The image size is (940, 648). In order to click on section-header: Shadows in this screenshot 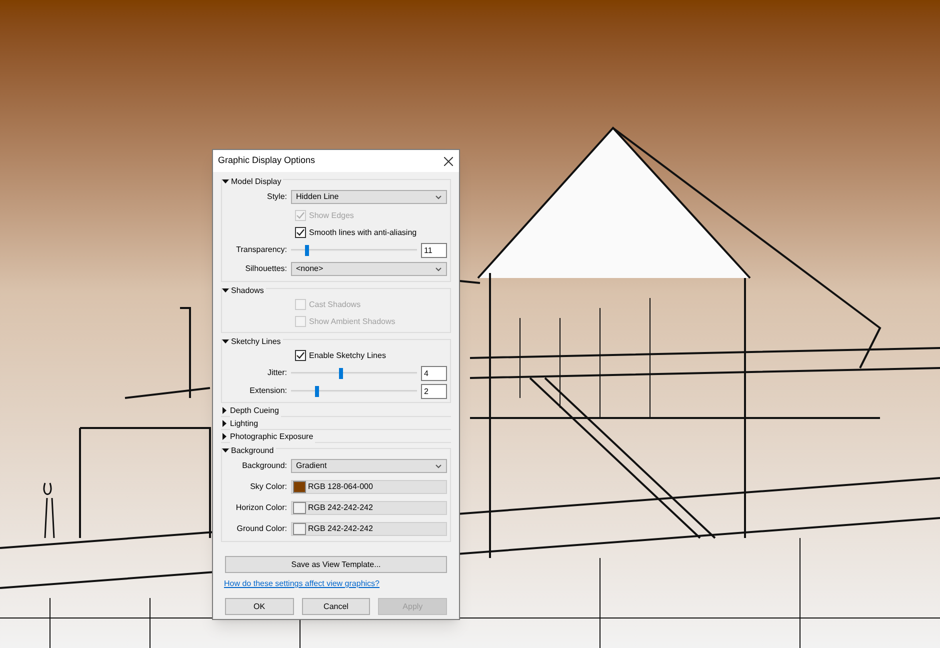, I will do `click(336, 290)`.